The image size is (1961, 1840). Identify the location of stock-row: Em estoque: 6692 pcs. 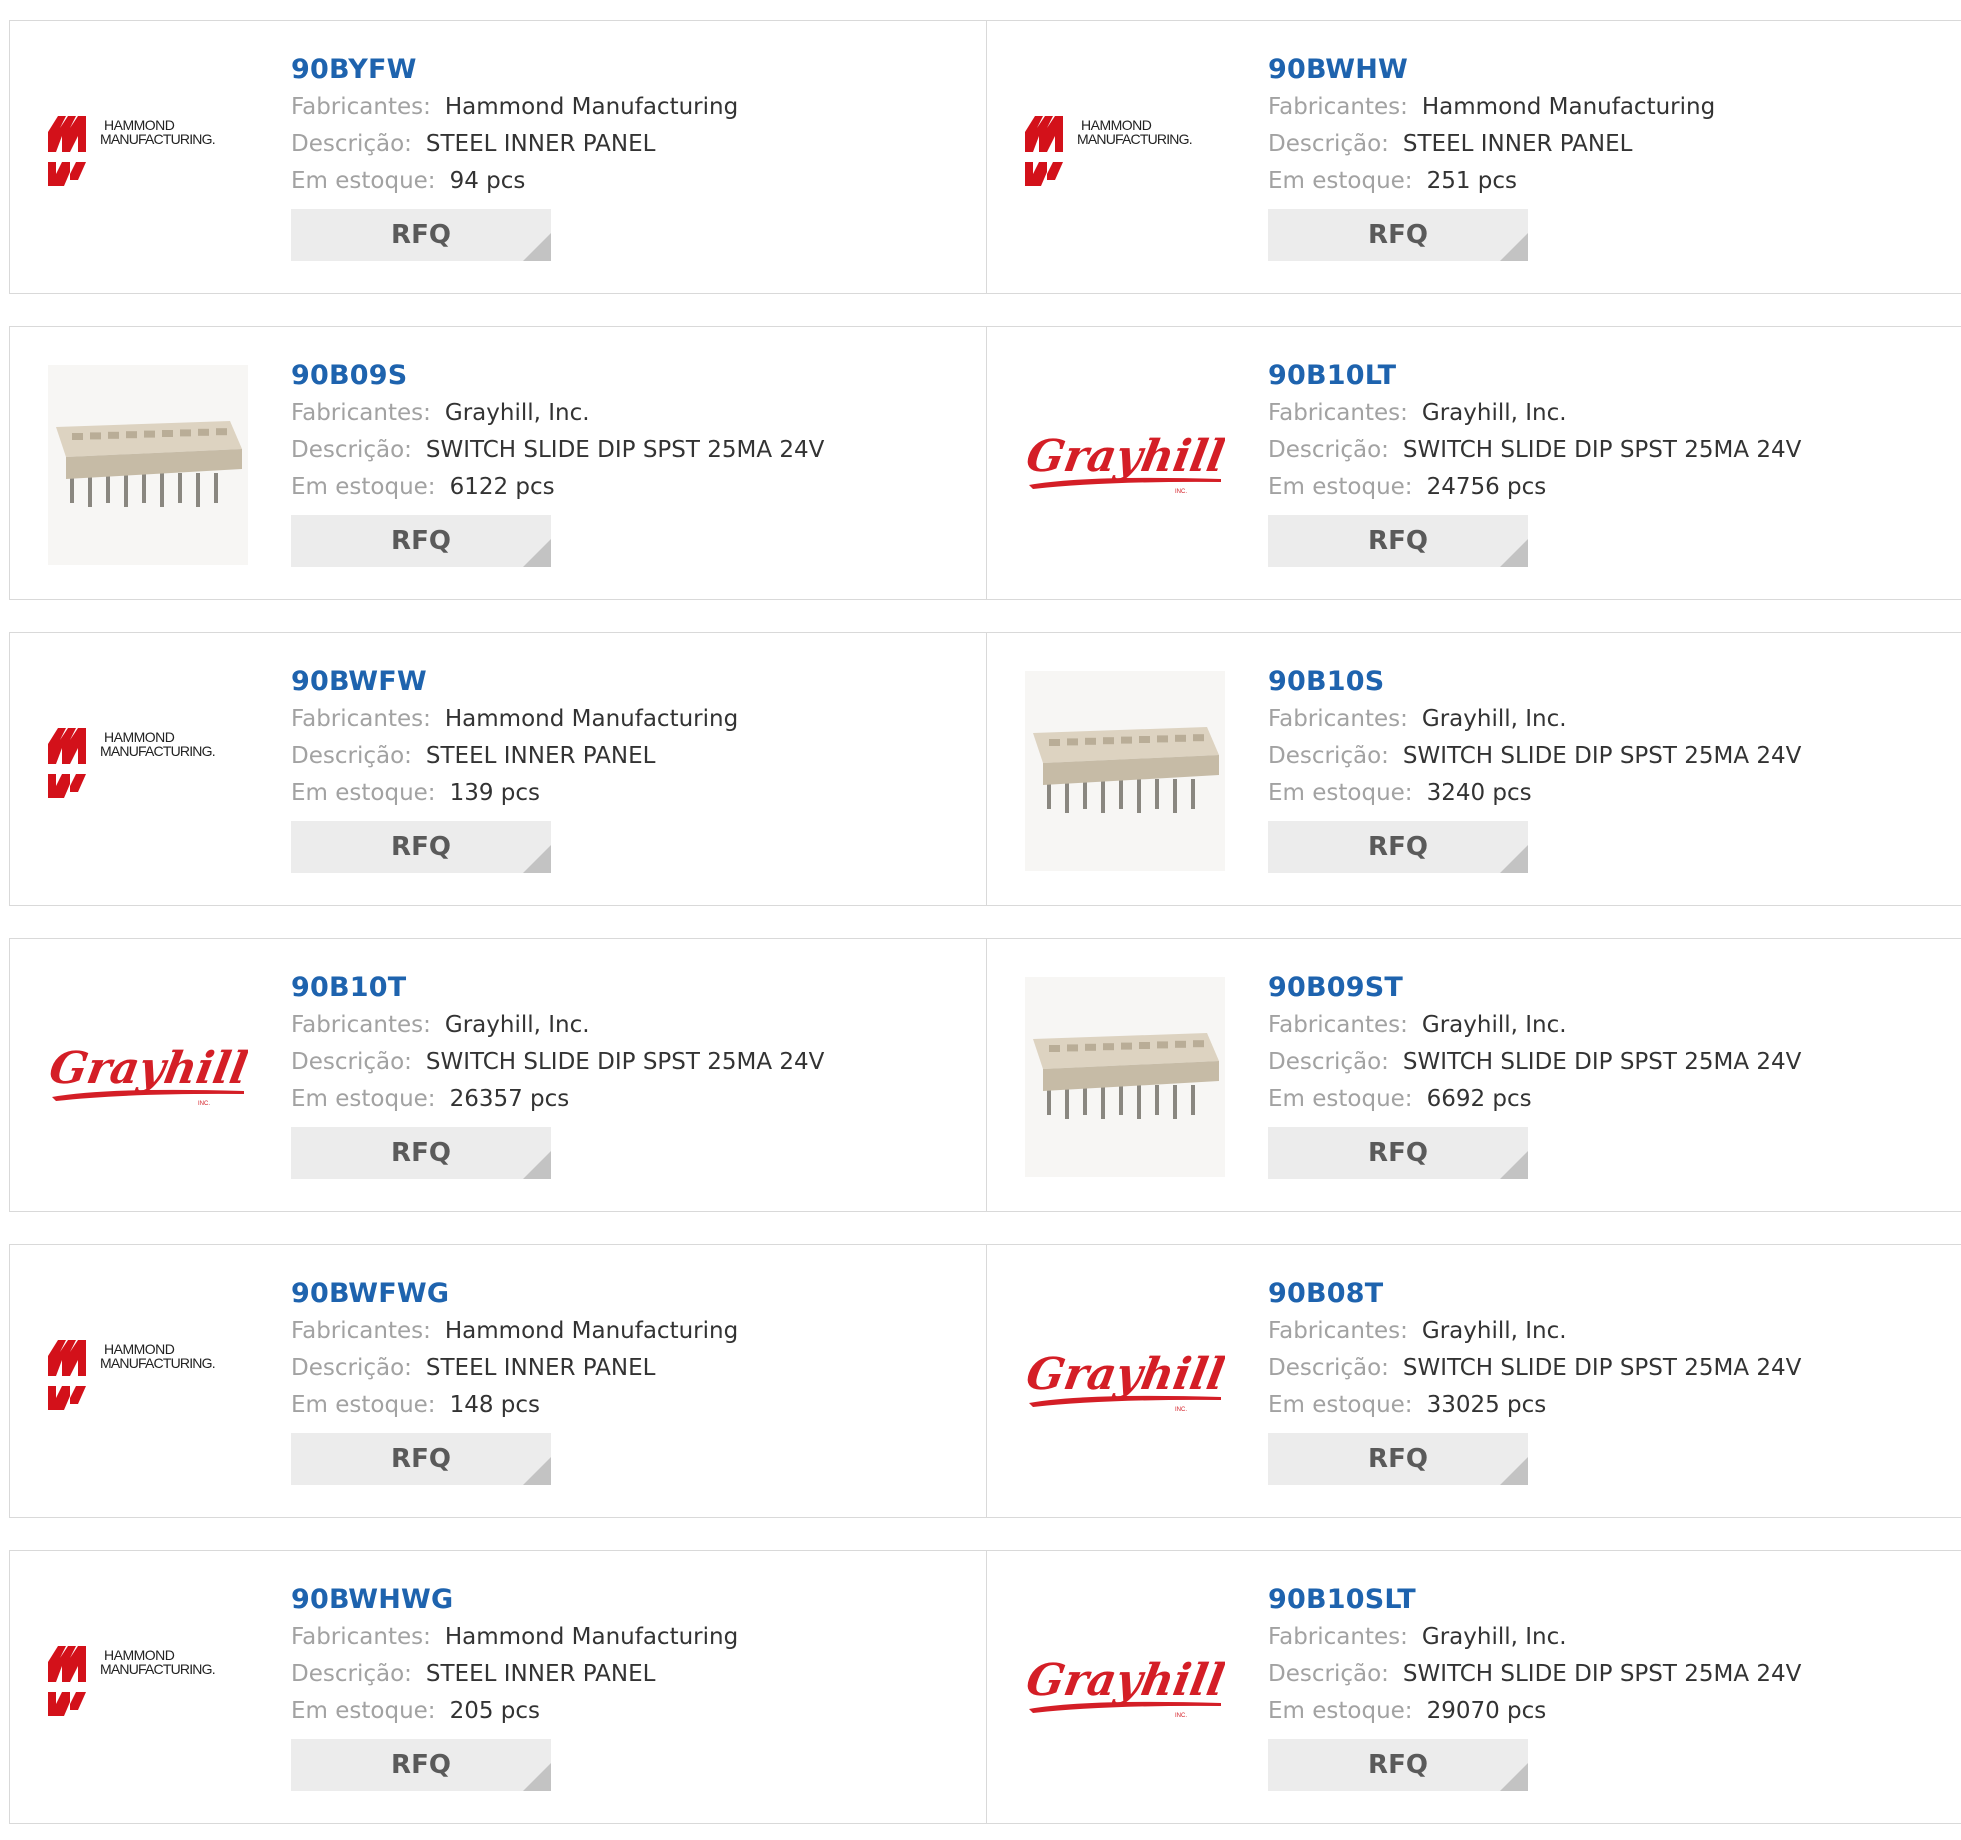
(1608, 1099).